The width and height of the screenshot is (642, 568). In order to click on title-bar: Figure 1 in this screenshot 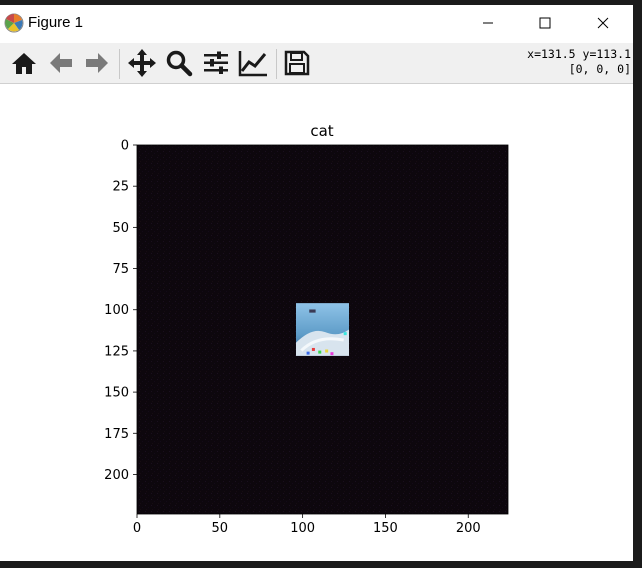, I will do `click(316, 23)`.